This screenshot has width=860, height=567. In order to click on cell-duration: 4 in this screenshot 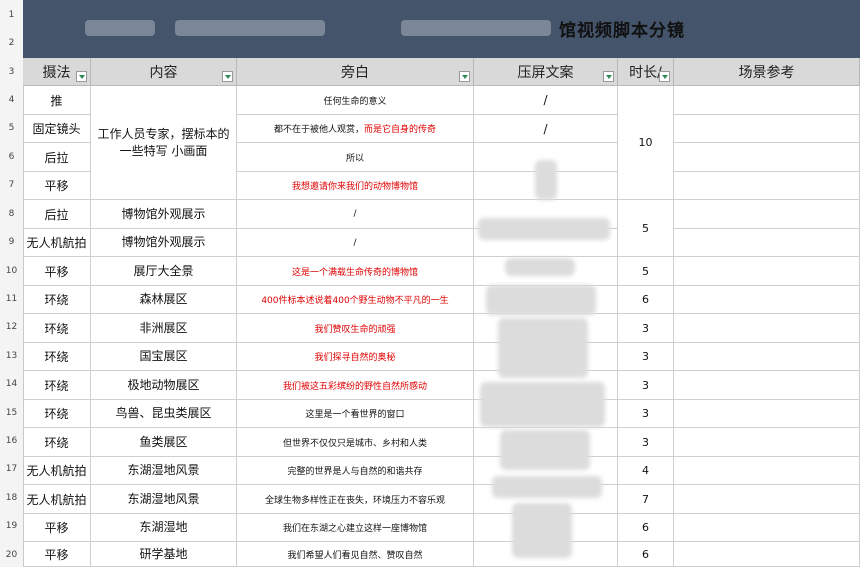, I will do `click(646, 471)`.